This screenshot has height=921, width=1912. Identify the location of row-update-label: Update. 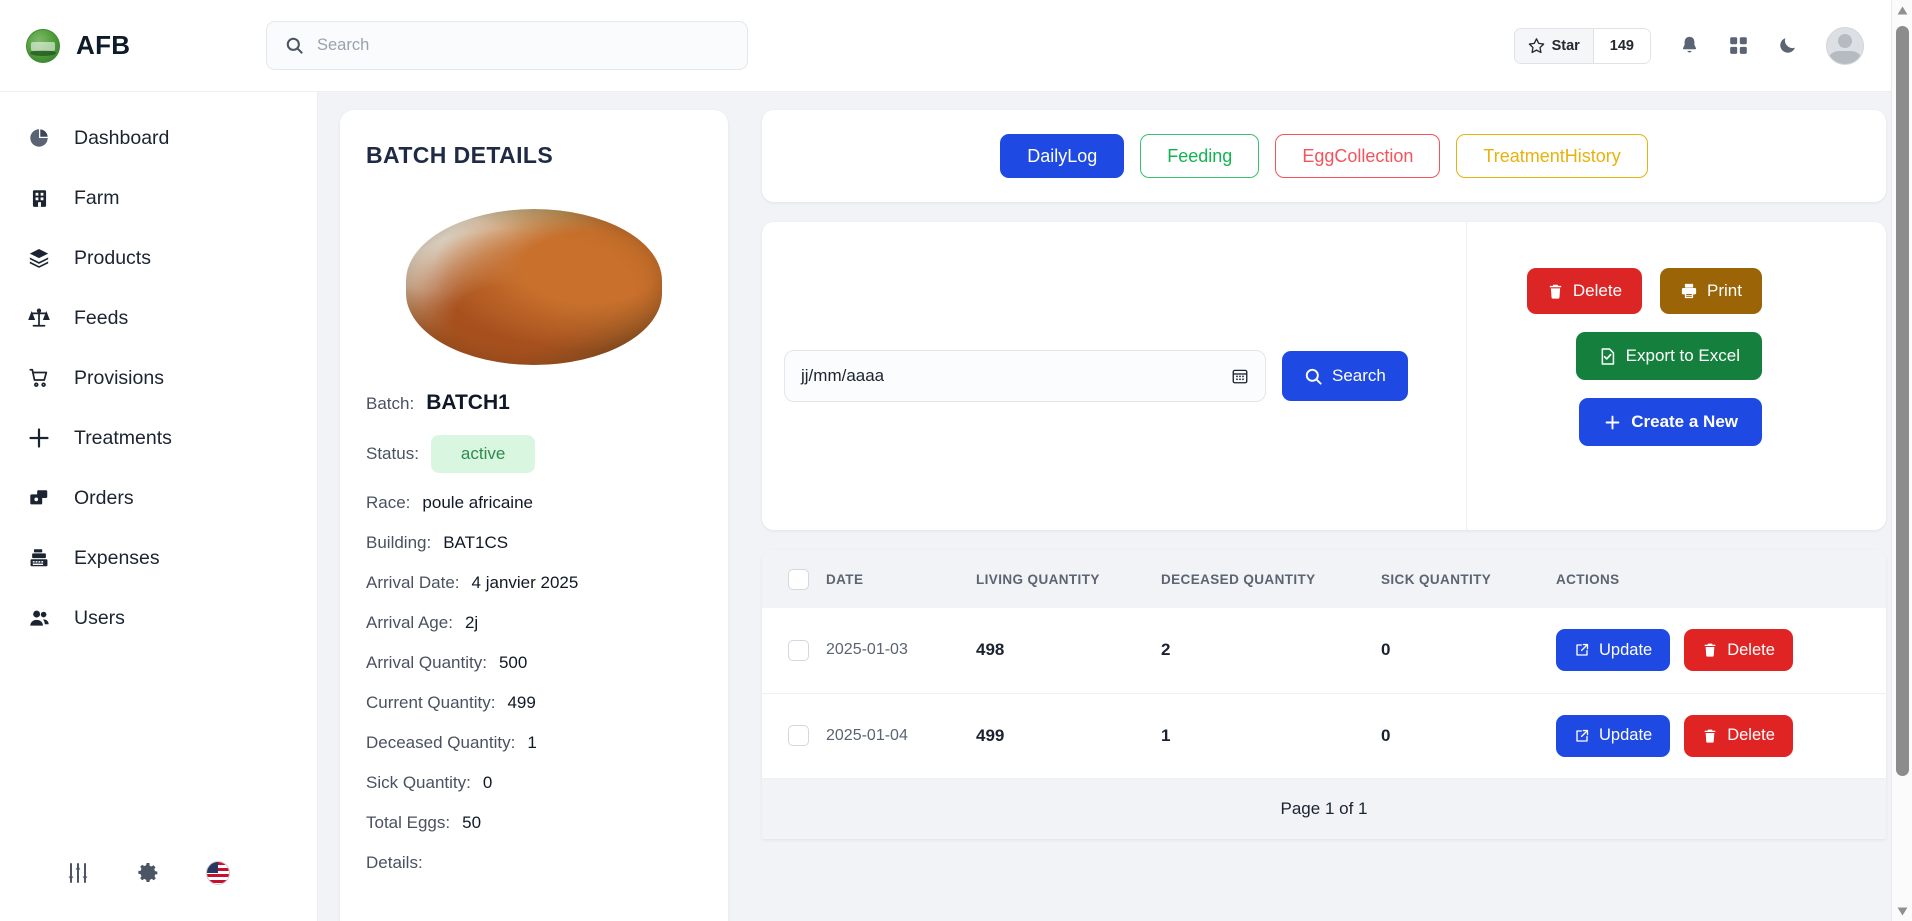
(1626, 649).